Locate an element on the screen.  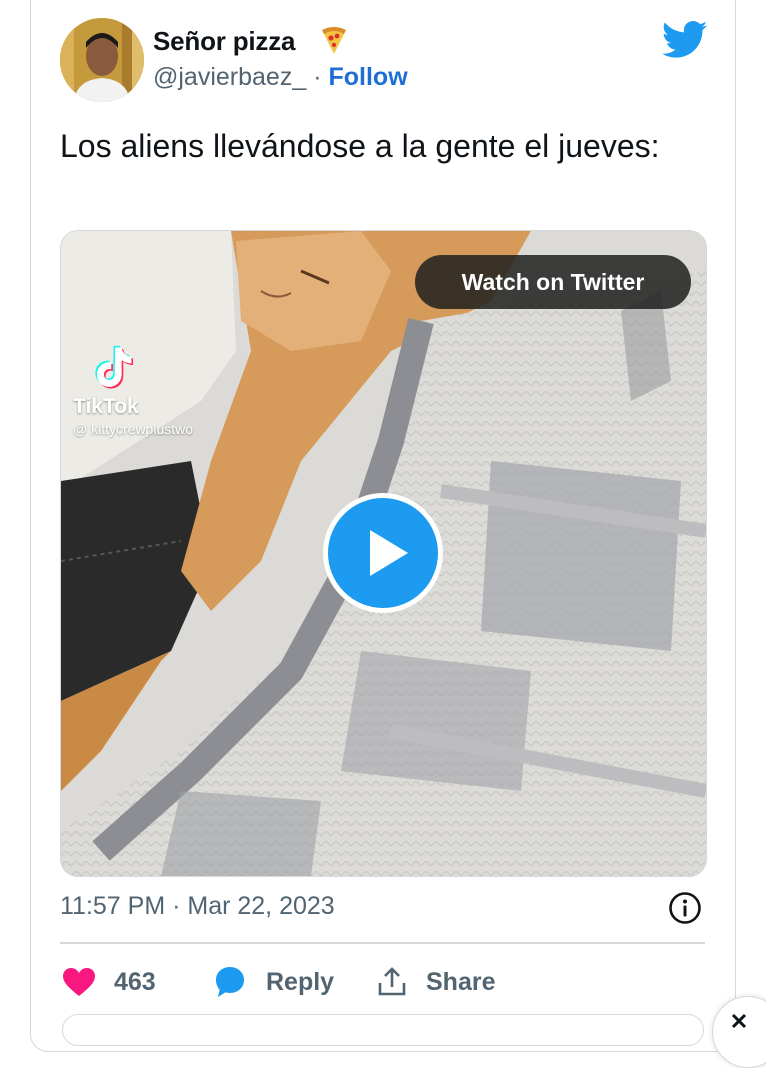
play-button is located at coordinates (383, 553).